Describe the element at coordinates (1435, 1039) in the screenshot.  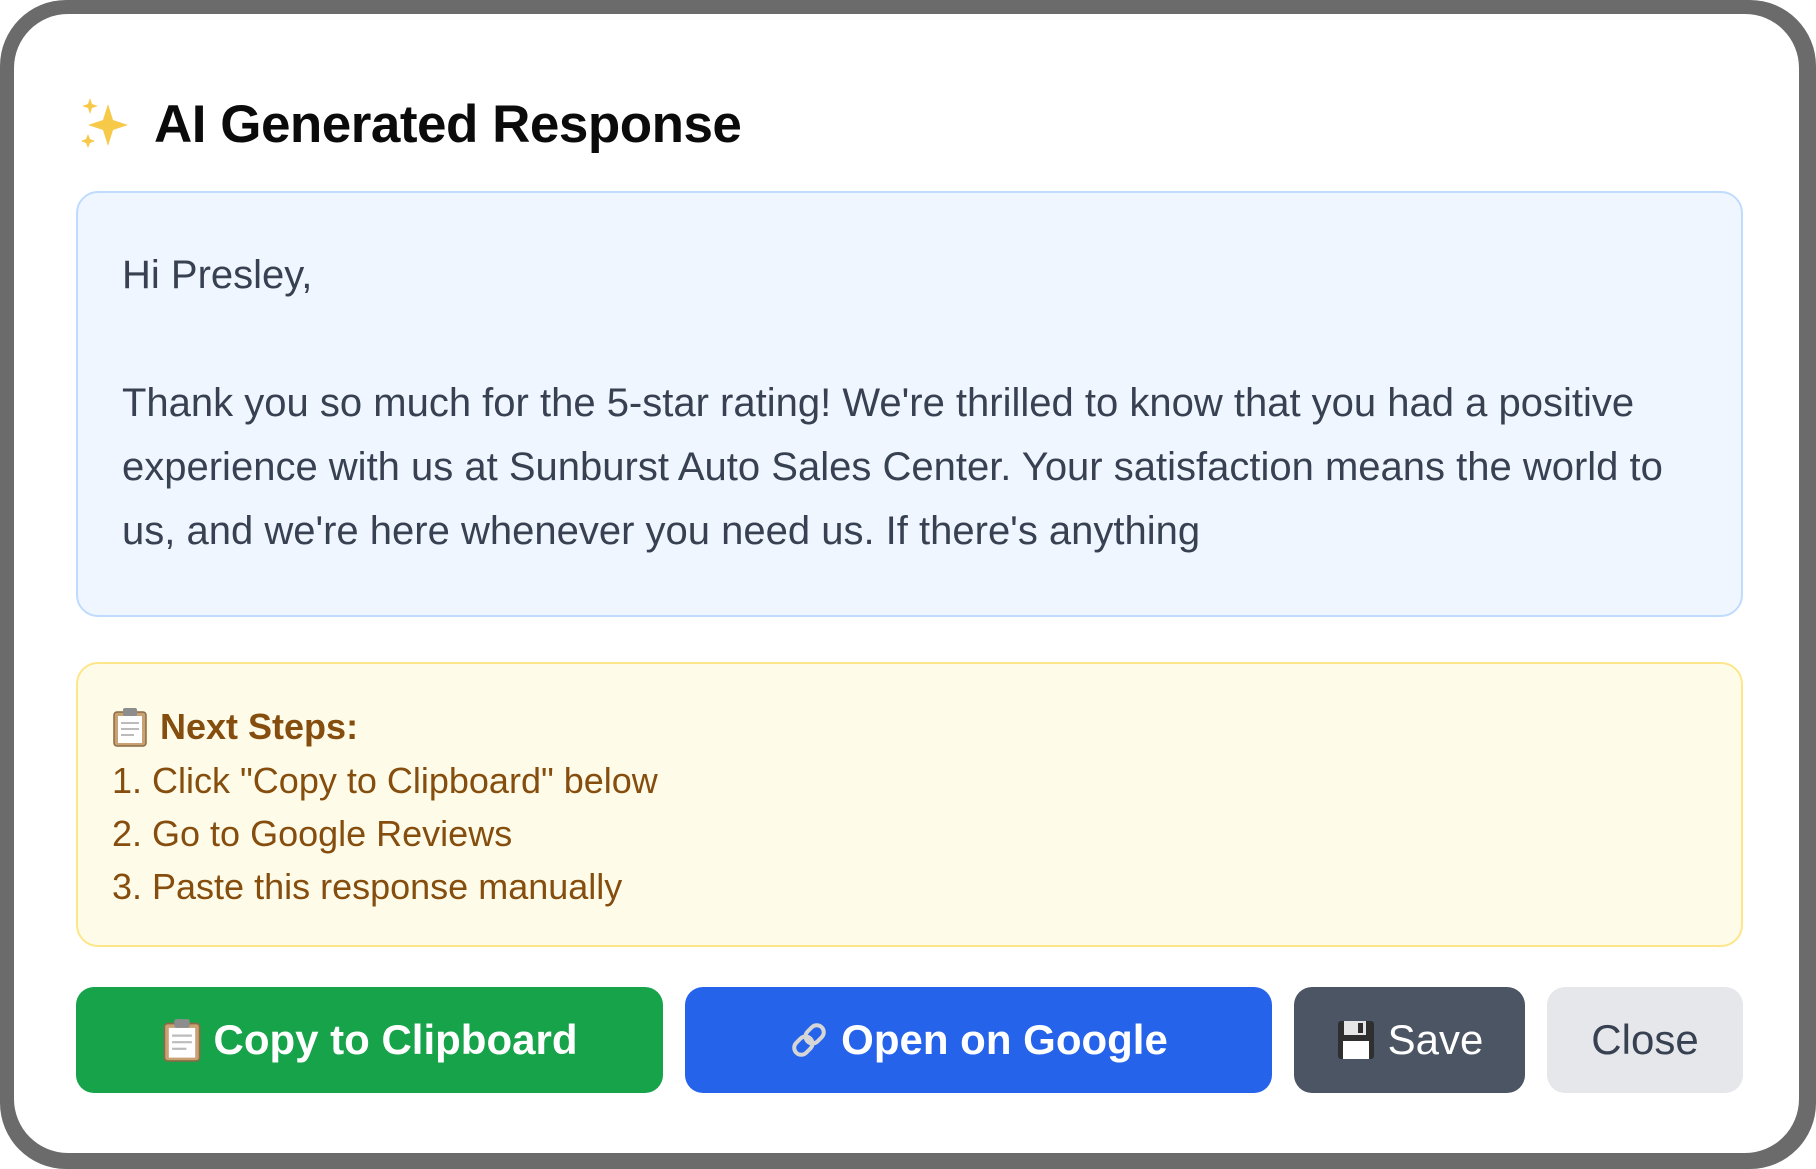
I see `save-button-label: Save` at that location.